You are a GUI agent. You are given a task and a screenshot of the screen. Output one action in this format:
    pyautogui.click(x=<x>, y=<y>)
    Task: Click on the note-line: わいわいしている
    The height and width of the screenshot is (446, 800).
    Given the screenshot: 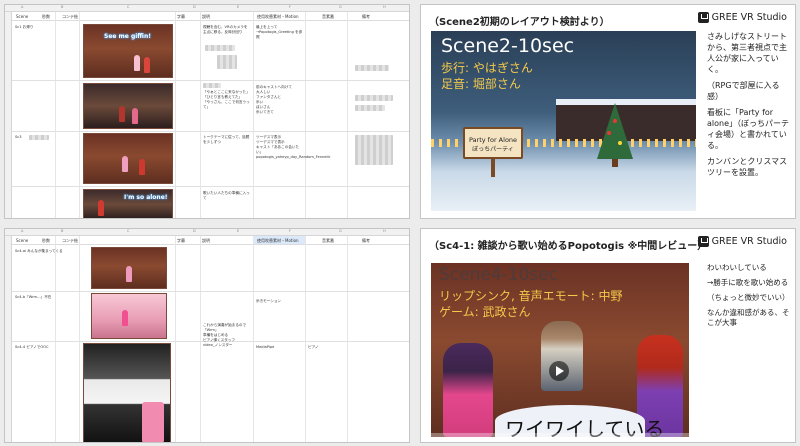 What is the action you would take?
    pyautogui.click(x=737, y=267)
    